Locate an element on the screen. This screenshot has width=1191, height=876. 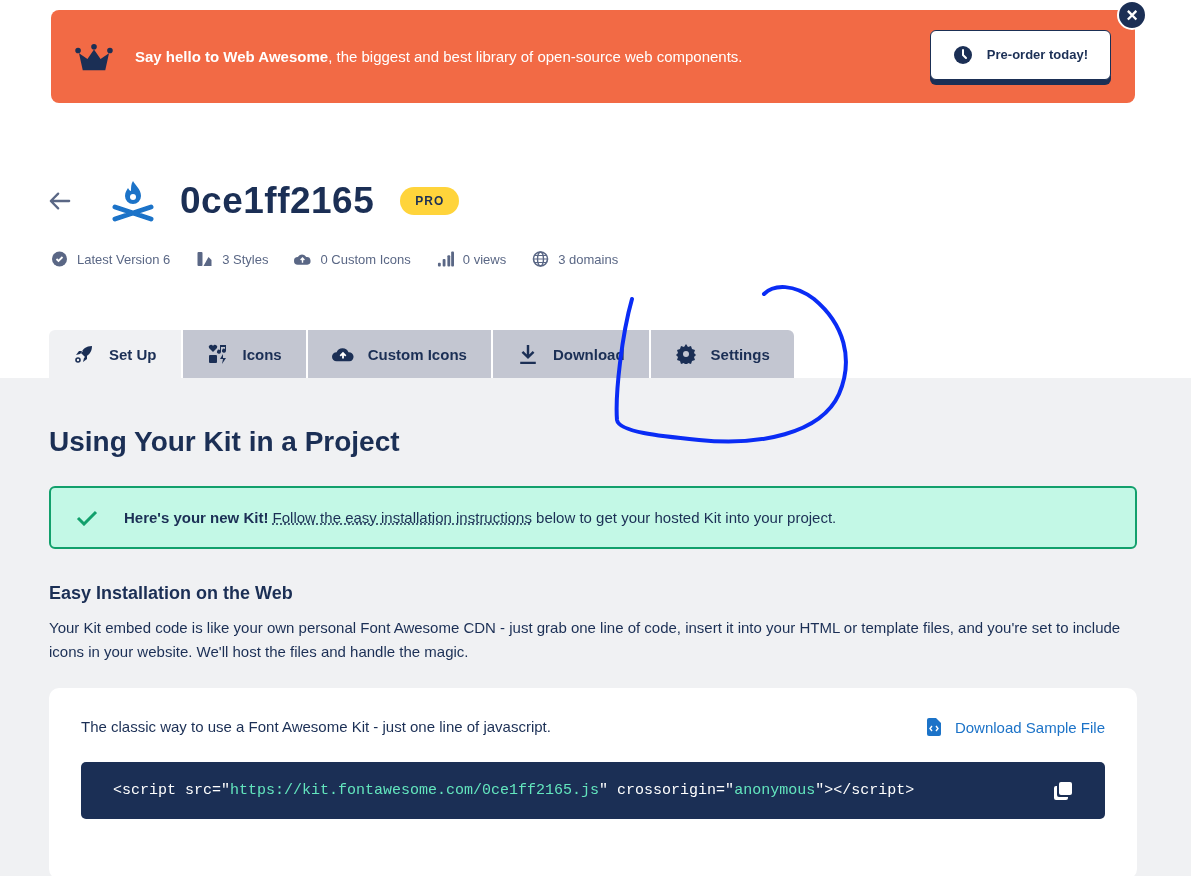
stat-label: 3 Styles is located at coordinates (245, 259).